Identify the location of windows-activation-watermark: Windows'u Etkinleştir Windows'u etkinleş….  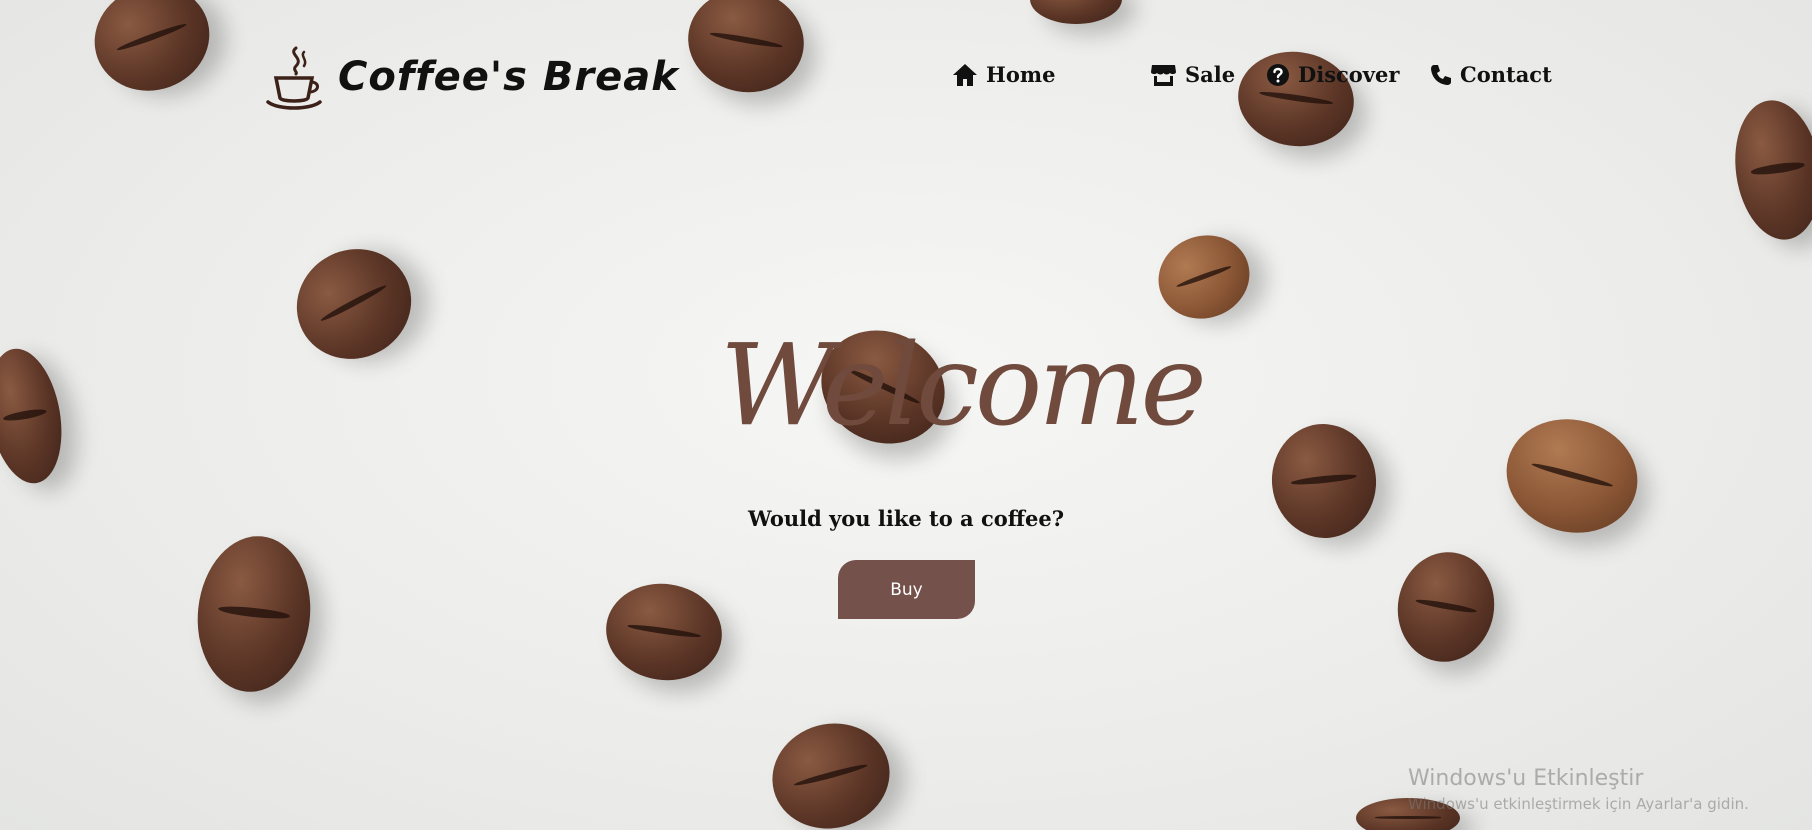
(1578, 789).